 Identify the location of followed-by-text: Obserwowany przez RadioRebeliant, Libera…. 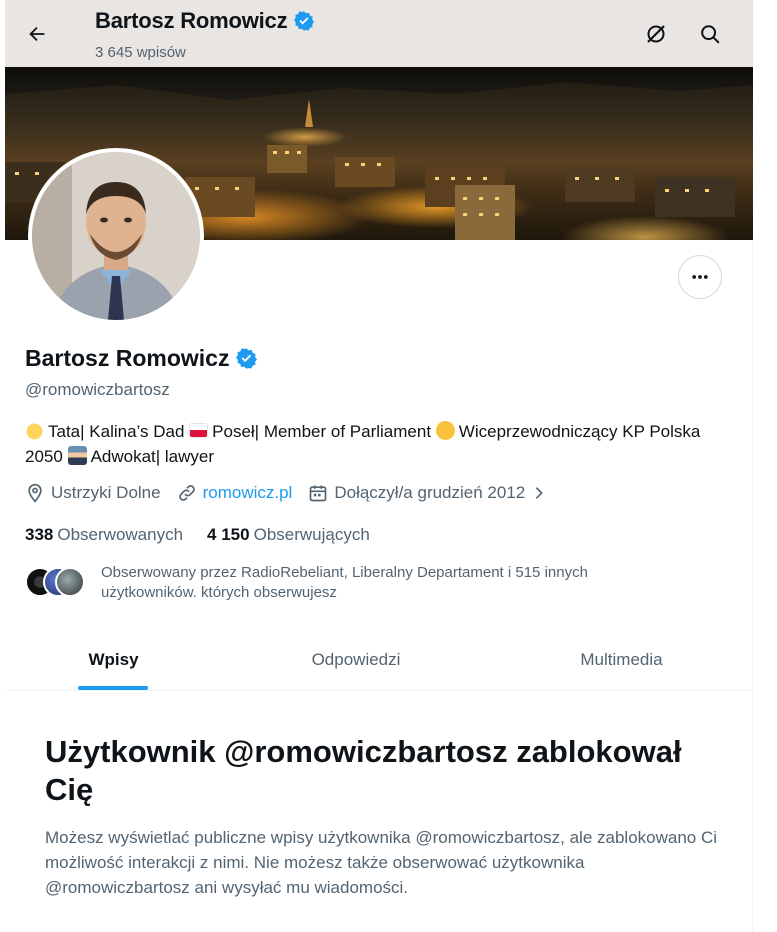
(344, 582).